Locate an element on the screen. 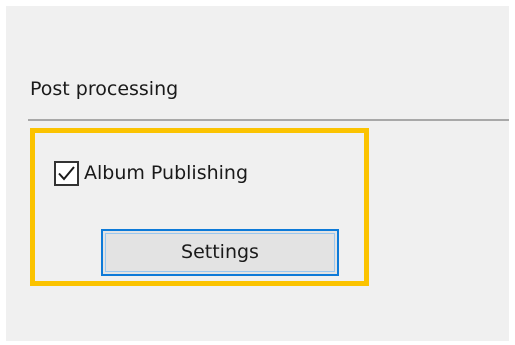 Image resolution: width=515 pixels, height=345 pixels. settings-button: Settings is located at coordinates (220, 252).